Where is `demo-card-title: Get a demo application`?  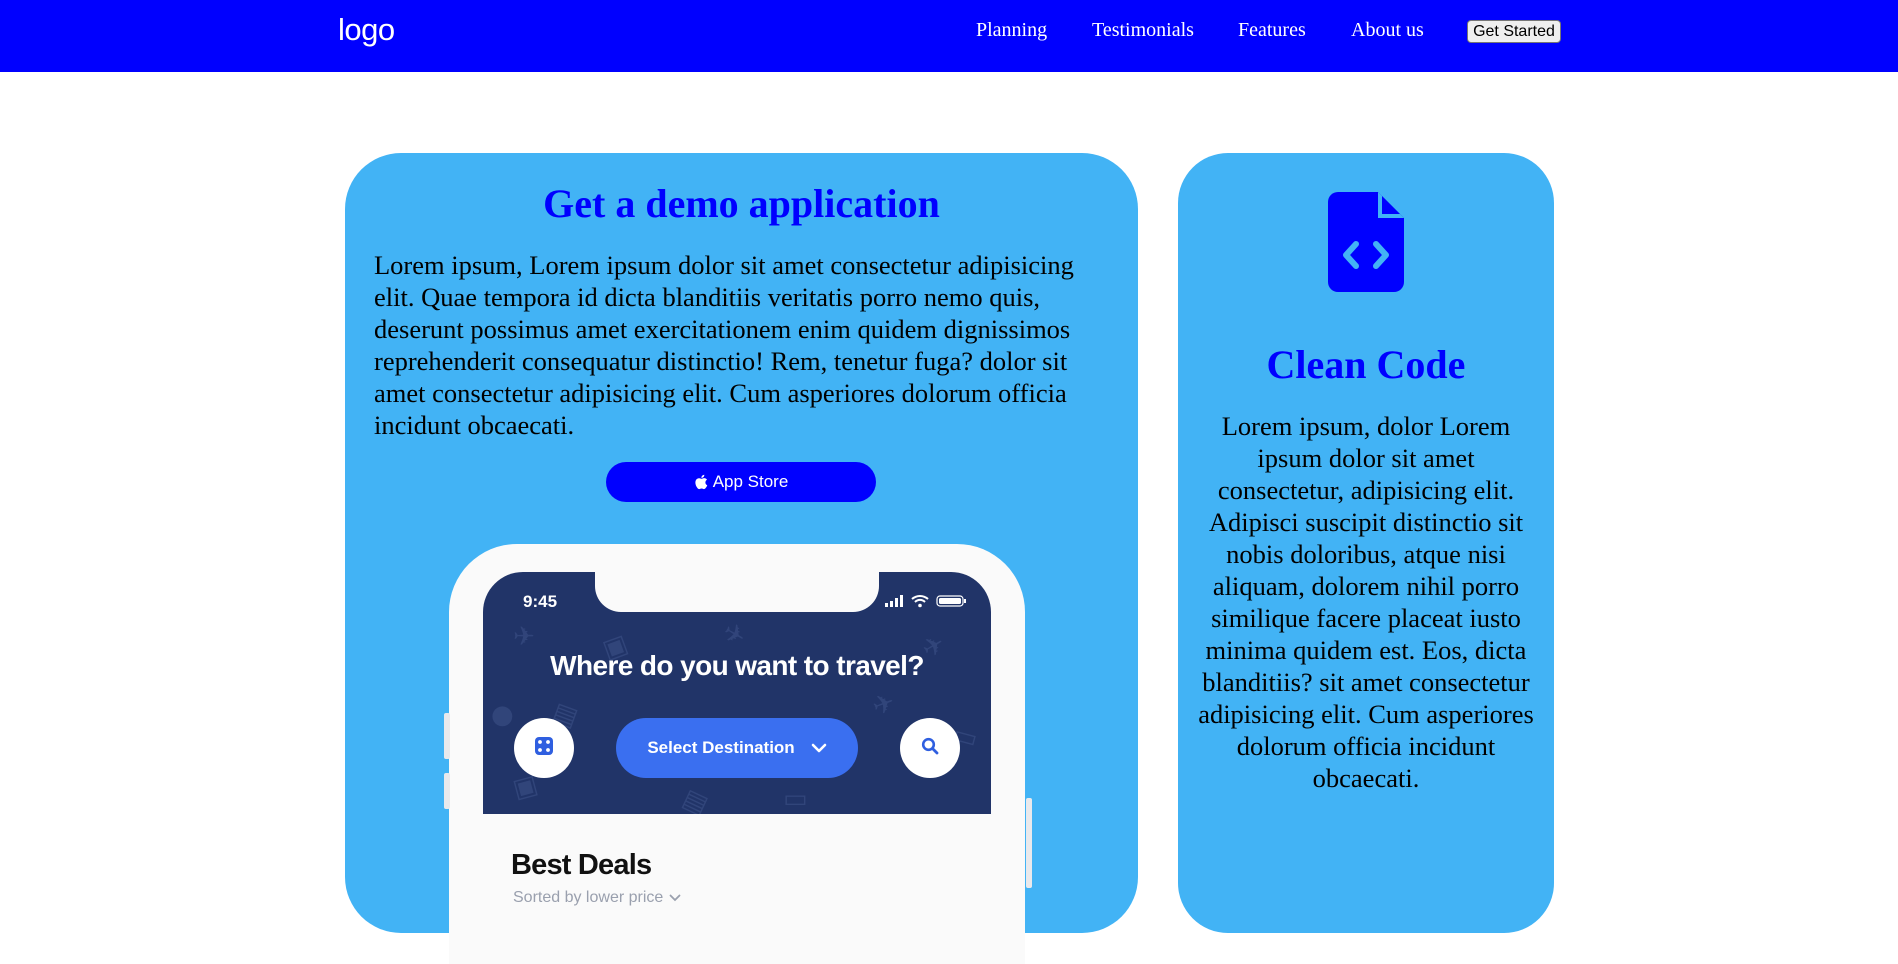
demo-card-title: Get a demo application is located at coordinates (741, 203).